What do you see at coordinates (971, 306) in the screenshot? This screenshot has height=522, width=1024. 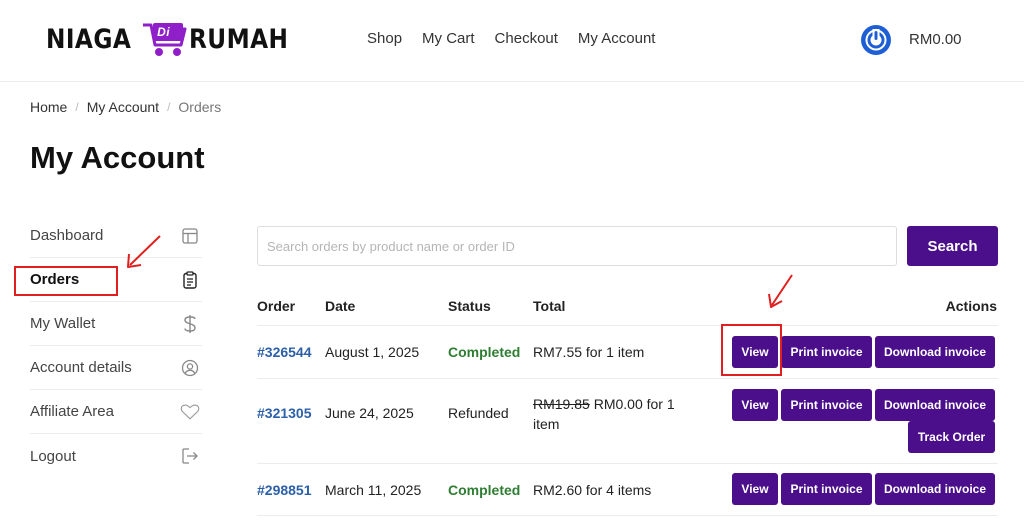 I see `column-header-actions: Actions` at bounding box center [971, 306].